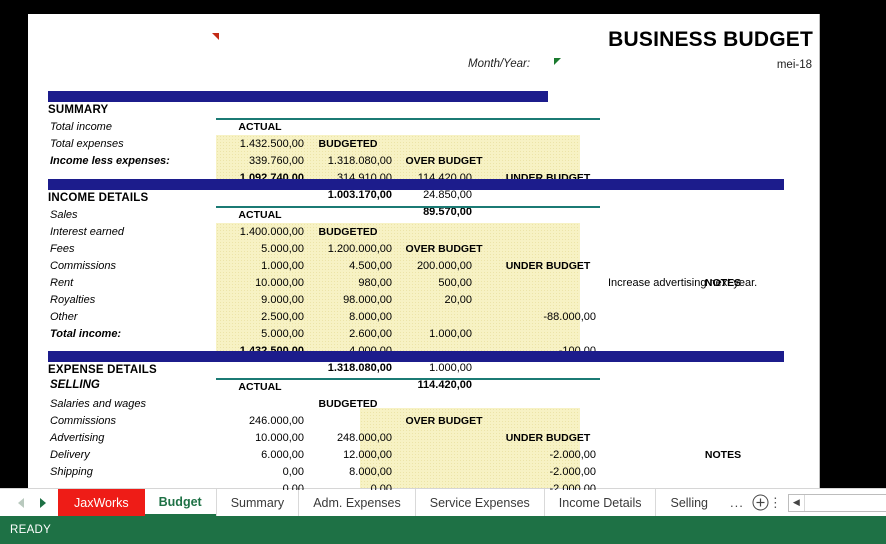 This screenshot has width=886, height=544. What do you see at coordinates (101, 502) in the screenshot?
I see `sheet-tab-jaxworks: JaxWorks` at bounding box center [101, 502].